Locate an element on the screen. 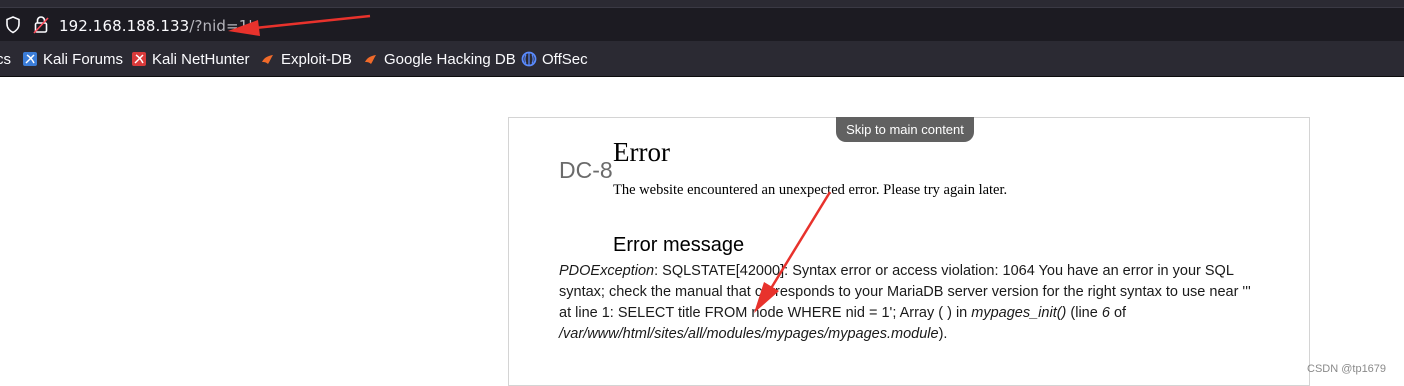 The height and width of the screenshot is (386, 1404). csdn-watermark: CSDN @tp1679 is located at coordinates (1347, 369).